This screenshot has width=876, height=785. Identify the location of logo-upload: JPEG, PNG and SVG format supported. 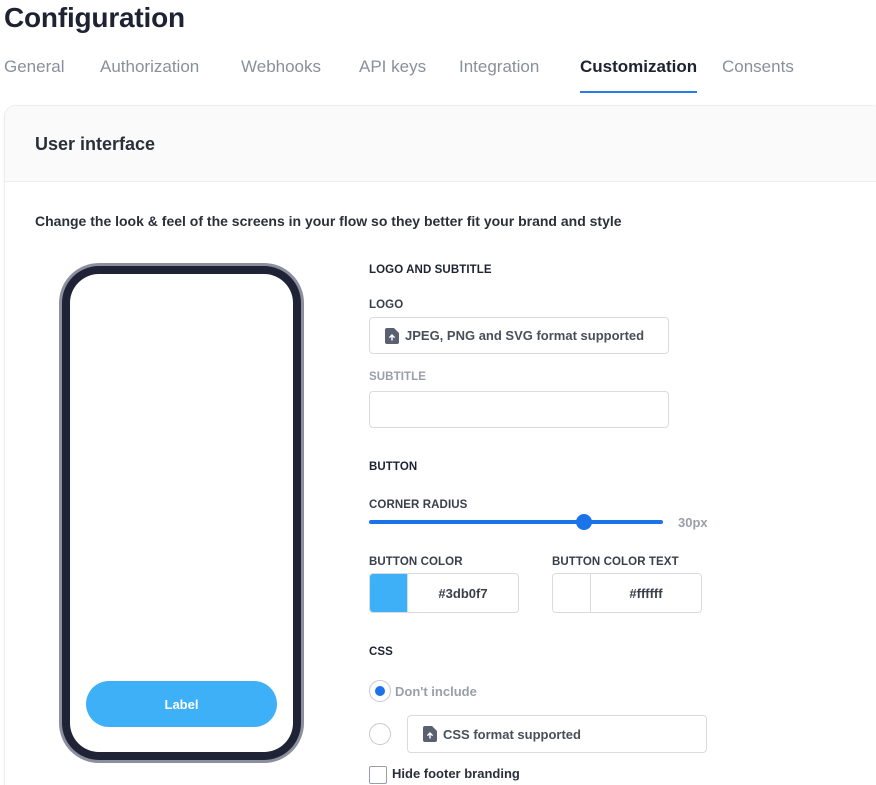
(519, 335).